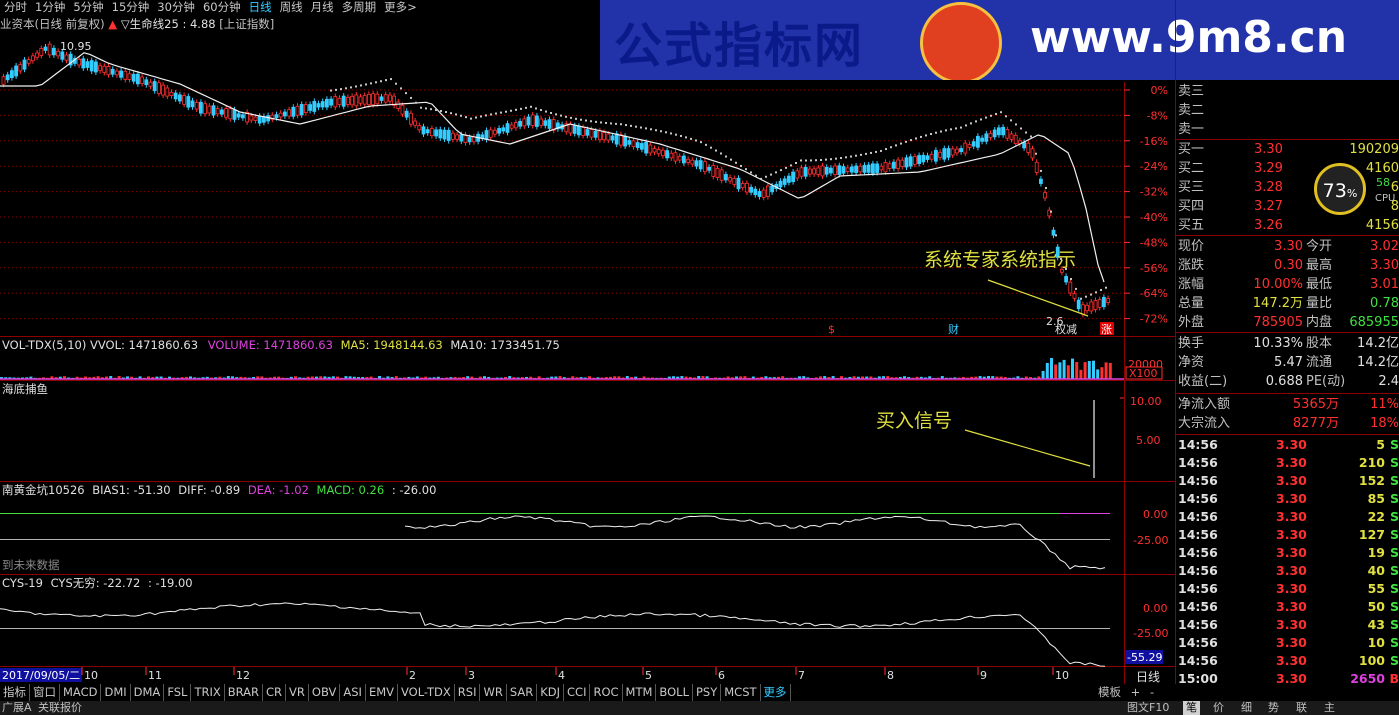 The width and height of the screenshot is (1399, 715). Describe the element at coordinates (1218, 708) in the screenshot. I see `price-tab: 价` at that location.